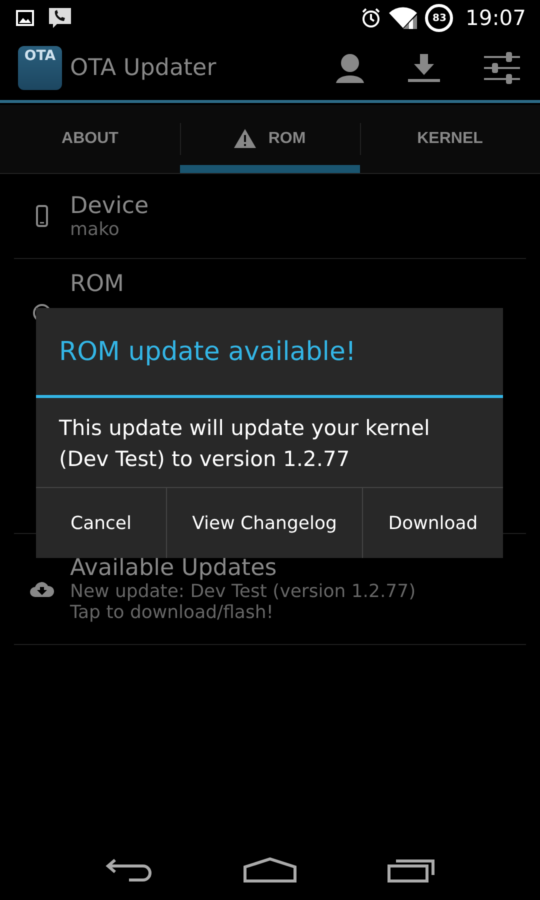 The height and width of the screenshot is (900, 540). Describe the element at coordinates (40, 68) in the screenshot. I see `app-logo: OTA` at that location.